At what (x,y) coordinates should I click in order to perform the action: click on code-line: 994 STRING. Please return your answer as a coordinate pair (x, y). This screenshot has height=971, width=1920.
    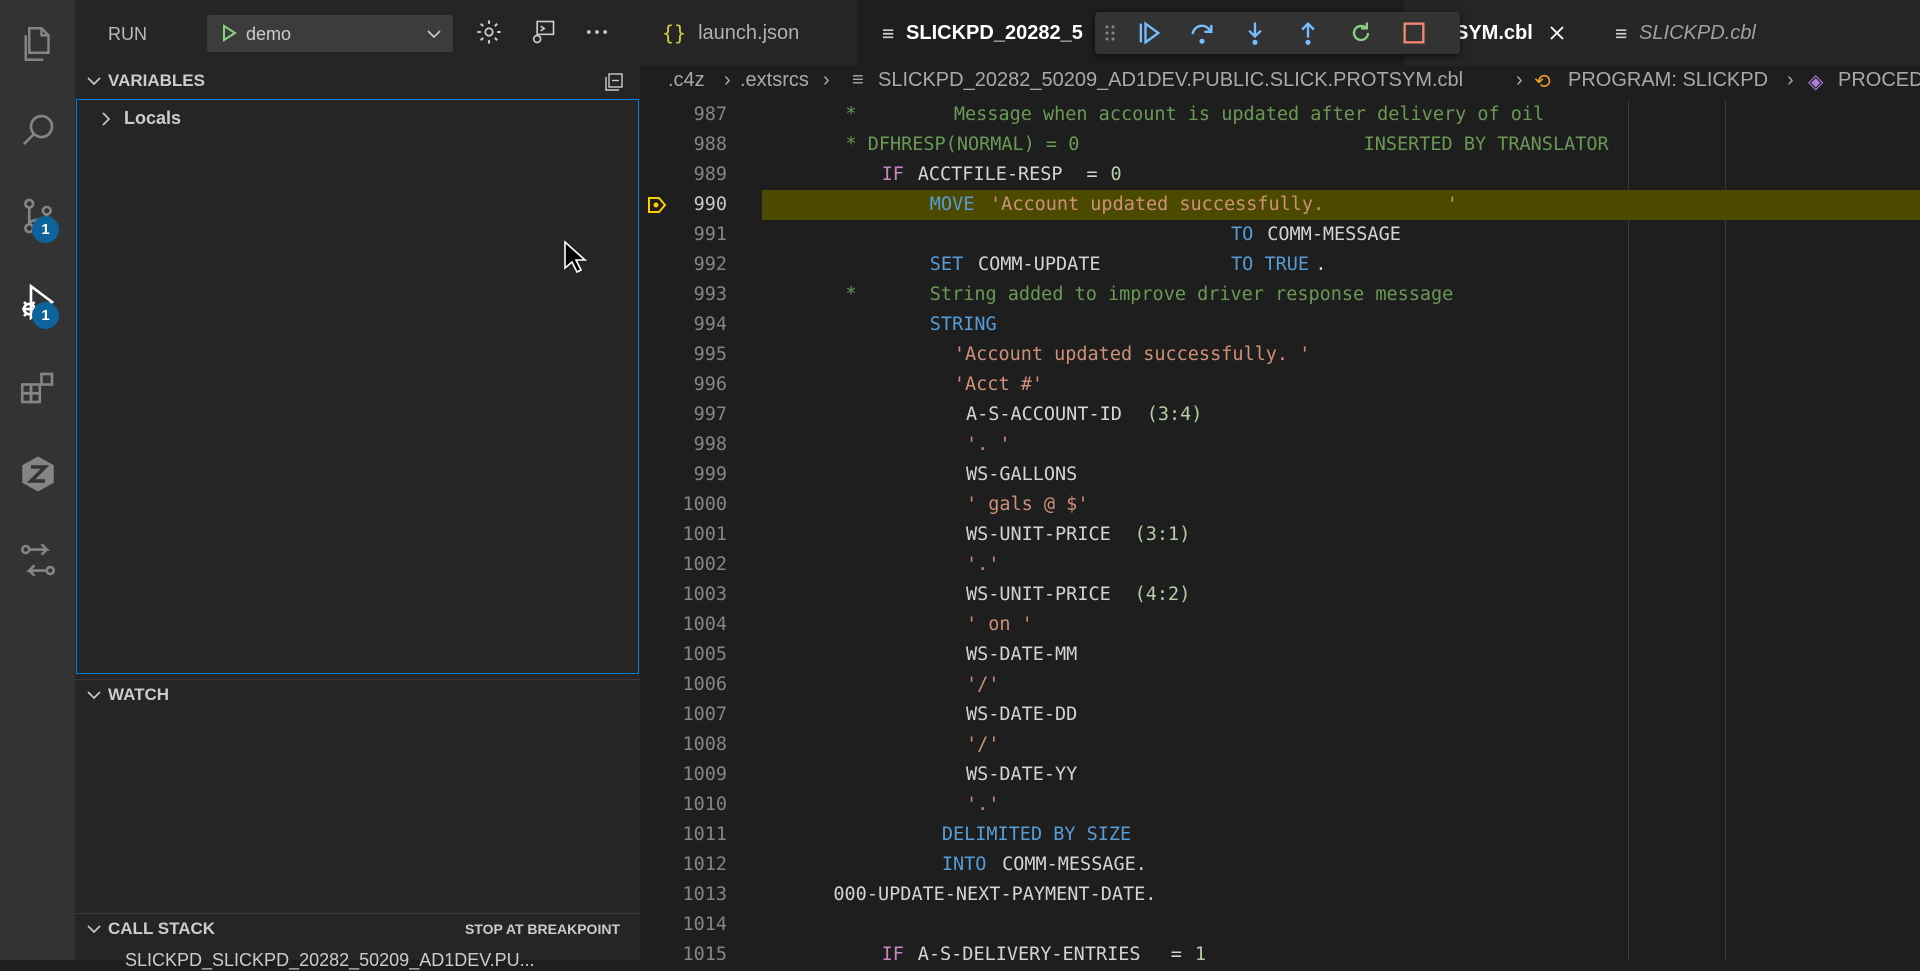
    Looking at the image, I should click on (1280, 325).